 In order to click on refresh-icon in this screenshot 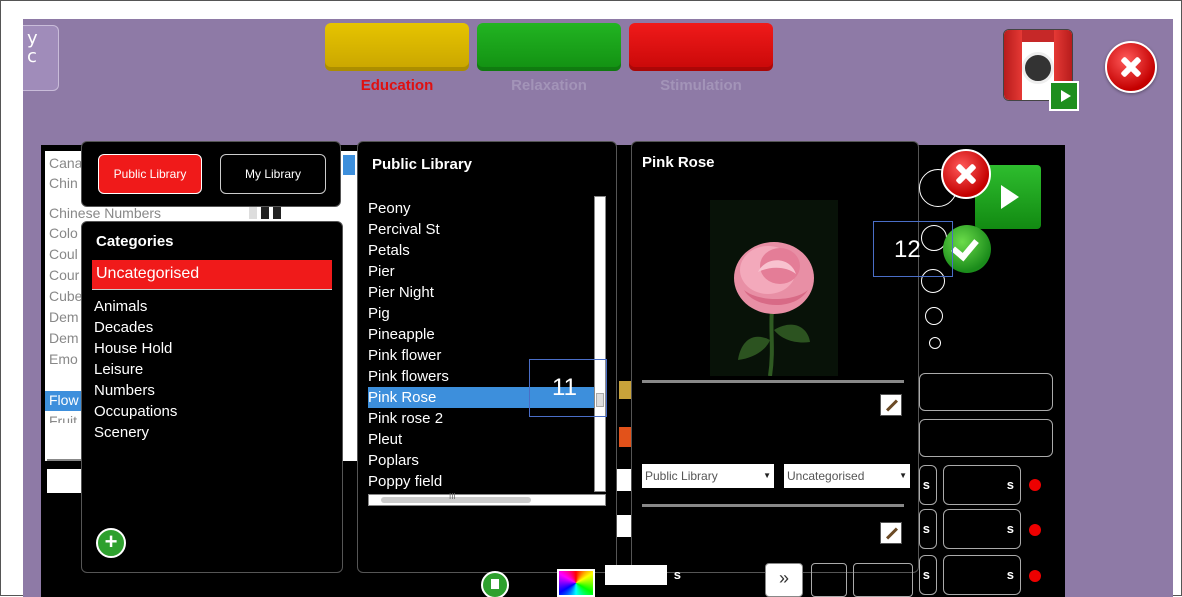, I will do `click(625, 437)`.